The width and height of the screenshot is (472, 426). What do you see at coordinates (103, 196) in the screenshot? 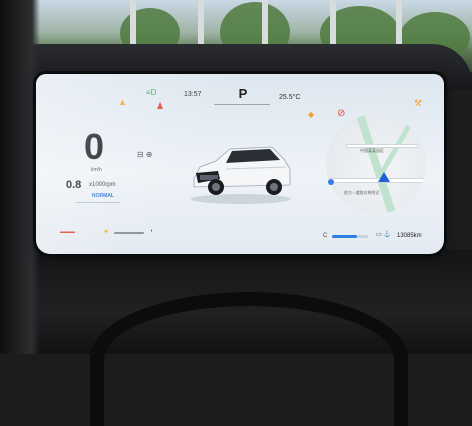
I see `drive-mode: NORMAL` at bounding box center [103, 196].